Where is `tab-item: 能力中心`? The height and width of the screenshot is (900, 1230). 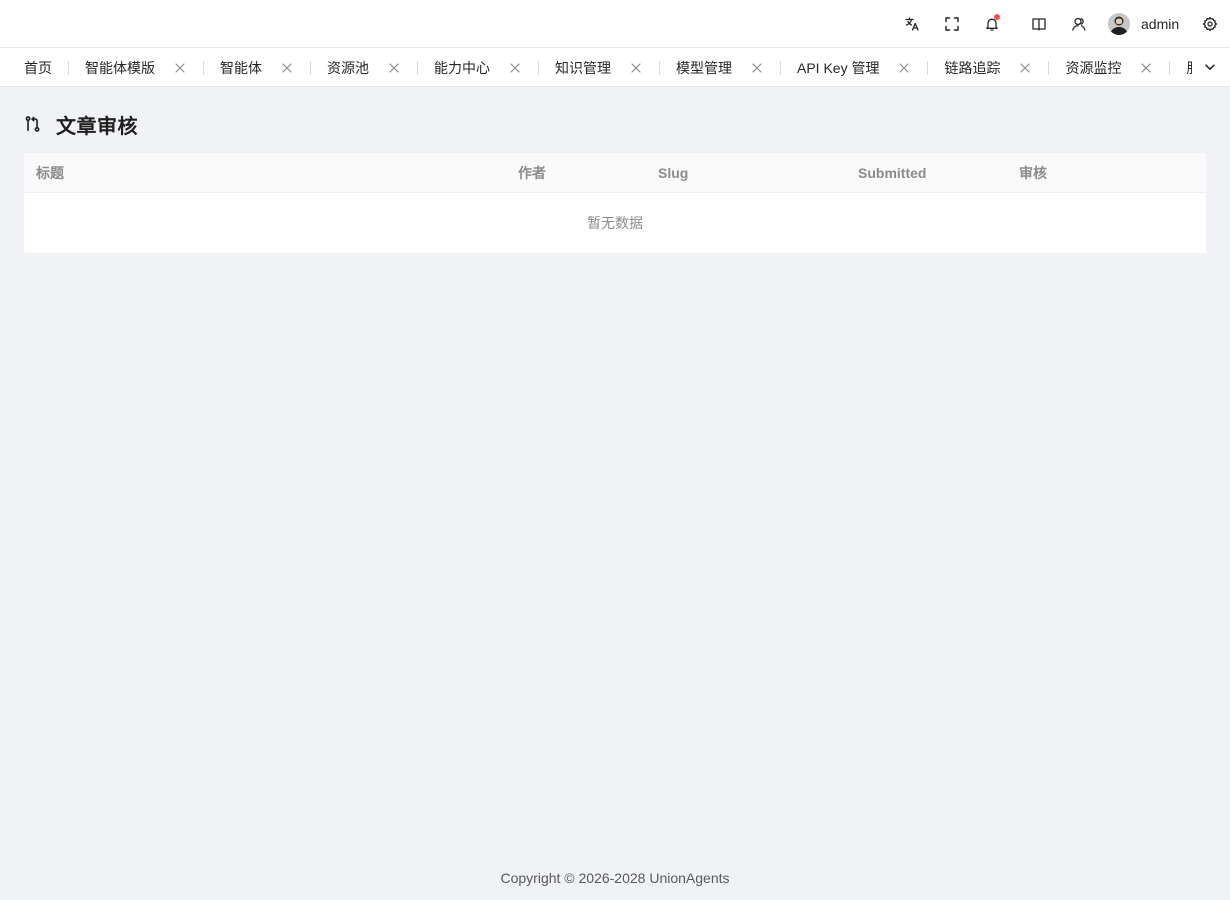 tab-item: 能力中心 is located at coordinates (478, 67).